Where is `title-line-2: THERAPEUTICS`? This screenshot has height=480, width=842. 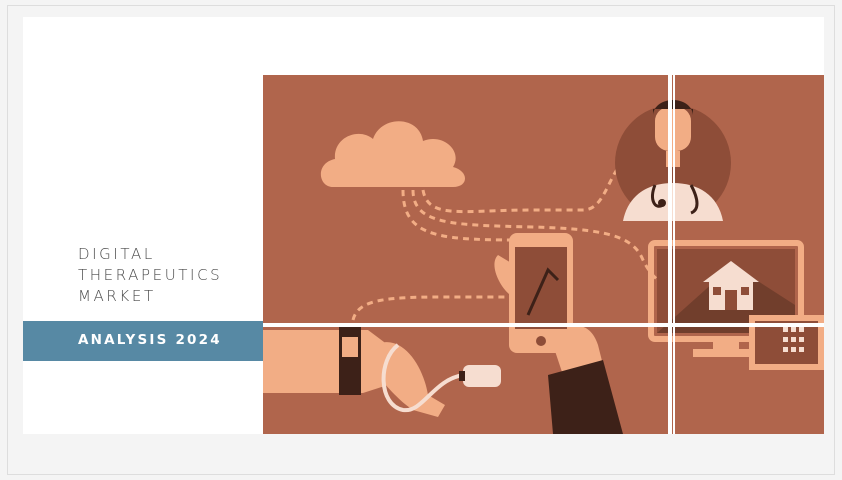
title-line-2: THERAPEUTICS is located at coordinates (150, 275).